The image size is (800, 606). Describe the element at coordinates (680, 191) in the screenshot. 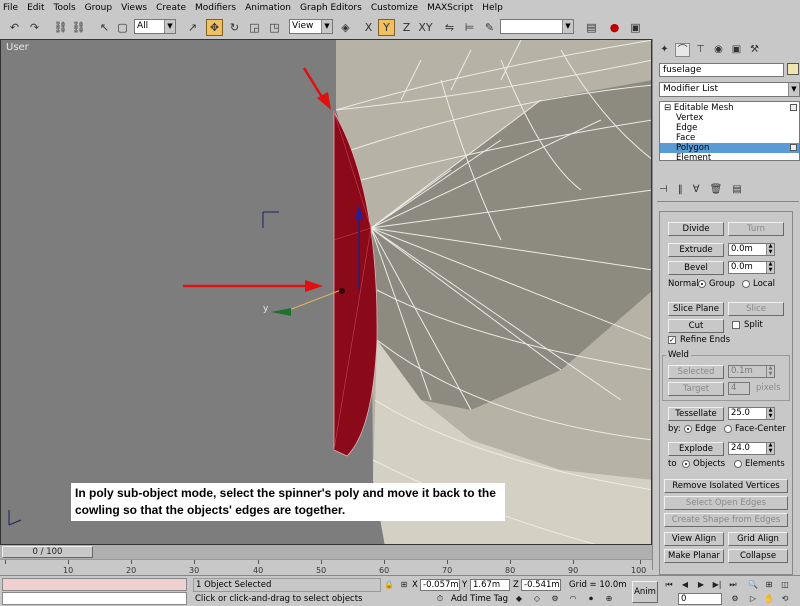

I see `show-end-result-icon: ‖` at that location.